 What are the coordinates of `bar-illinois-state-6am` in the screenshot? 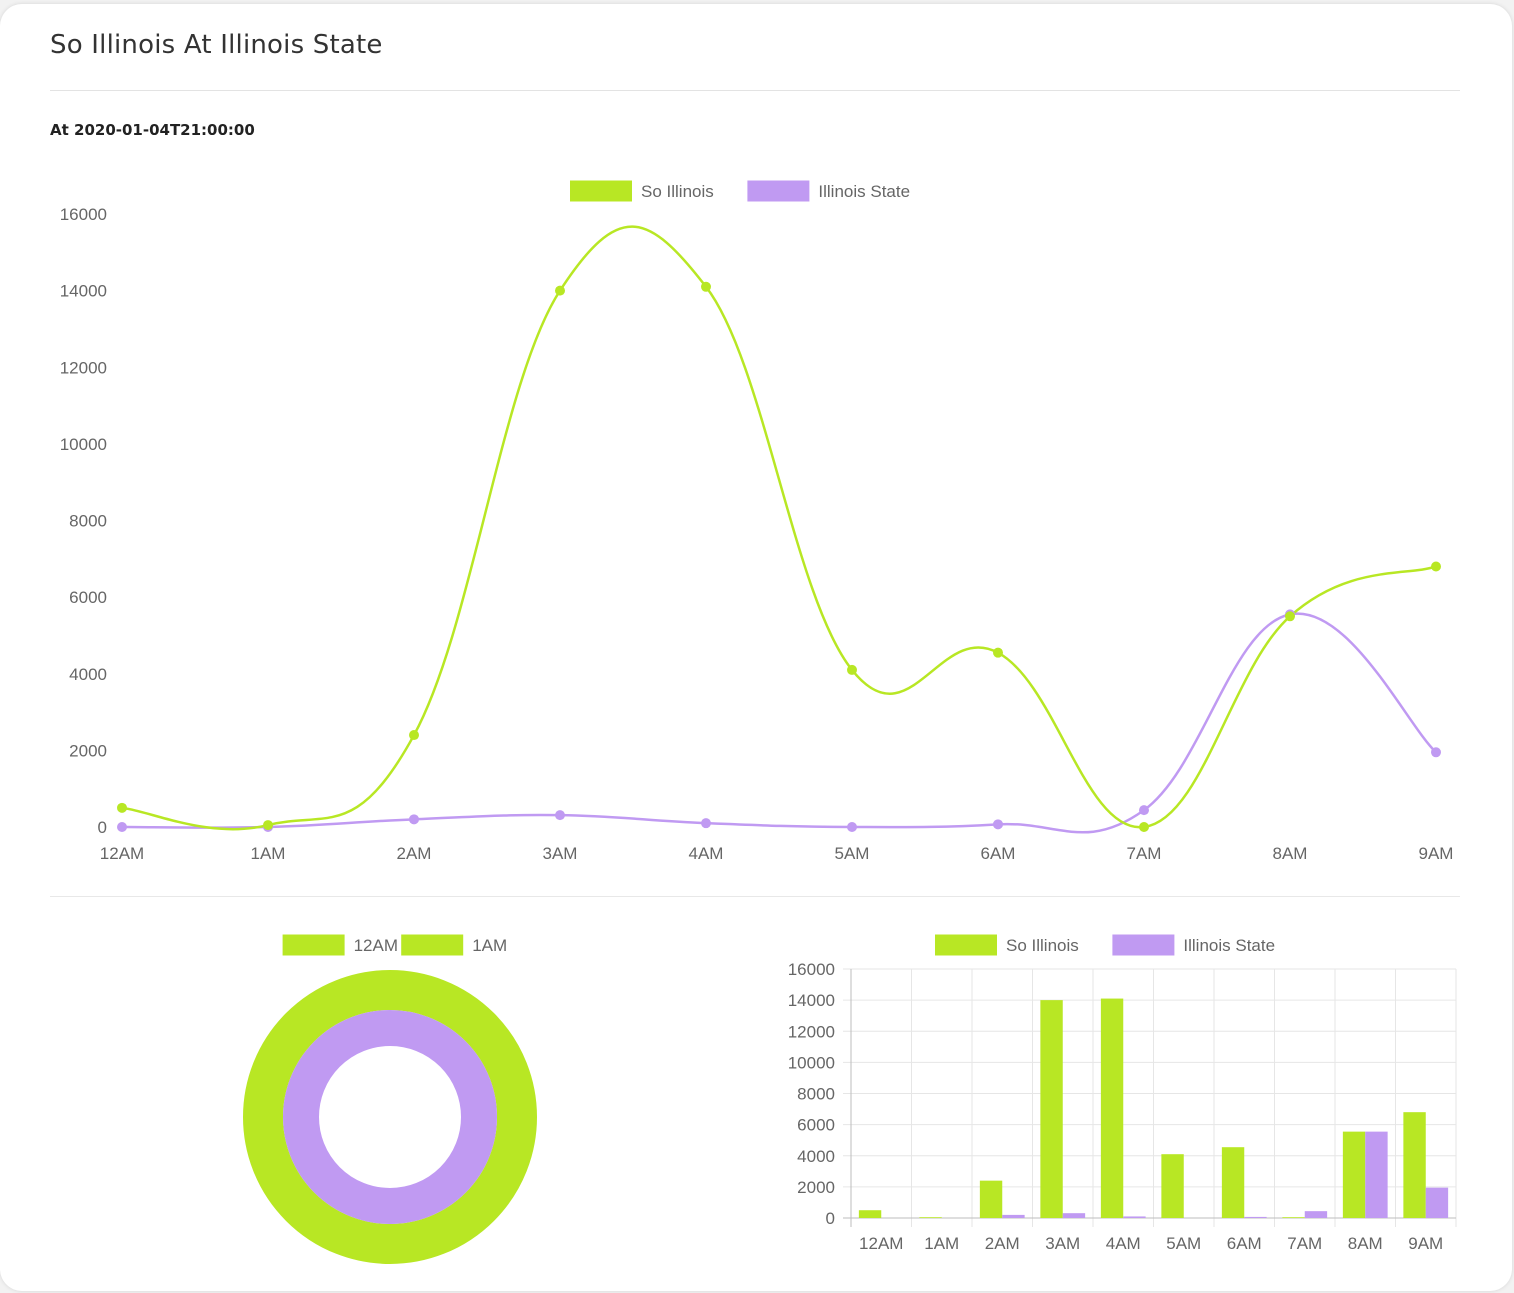 It's located at (1255, 1217).